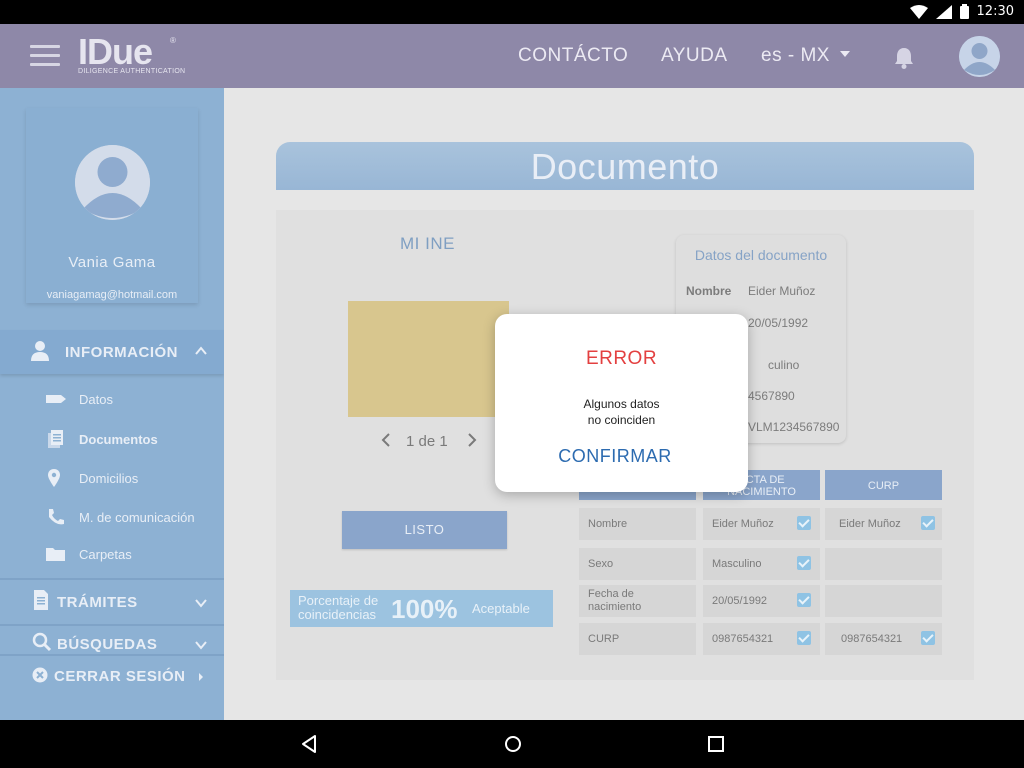 The height and width of the screenshot is (768, 1024). Describe the element at coordinates (137, 517) in the screenshot. I see `sidebar-item-comunicacion-label: M. de comunicación` at that location.